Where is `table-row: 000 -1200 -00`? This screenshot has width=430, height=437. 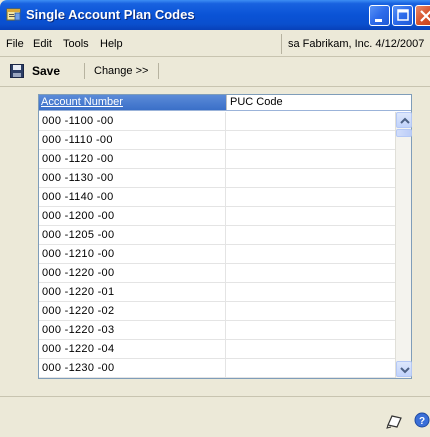
table-row: 000 -1200 -00 is located at coordinates (217, 216).